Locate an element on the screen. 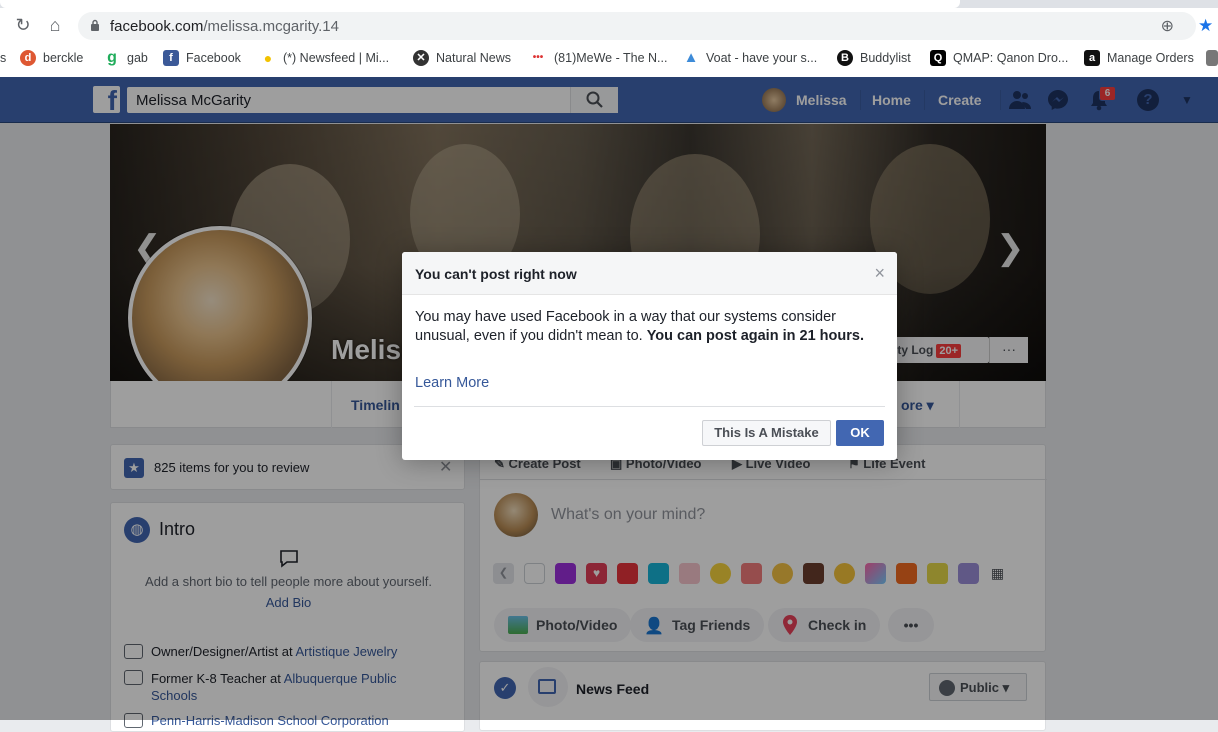 This screenshot has width=1218, height=732. gab-icon: g is located at coordinates (112, 57).